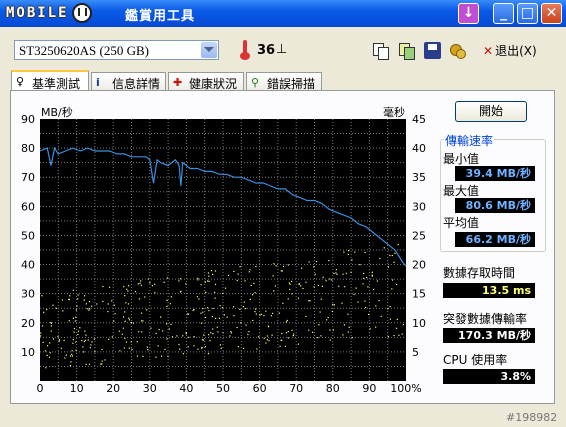 Image resolution: width=566 pixels, height=427 pixels. I want to click on x-tick-label: 10, so click(77, 388).